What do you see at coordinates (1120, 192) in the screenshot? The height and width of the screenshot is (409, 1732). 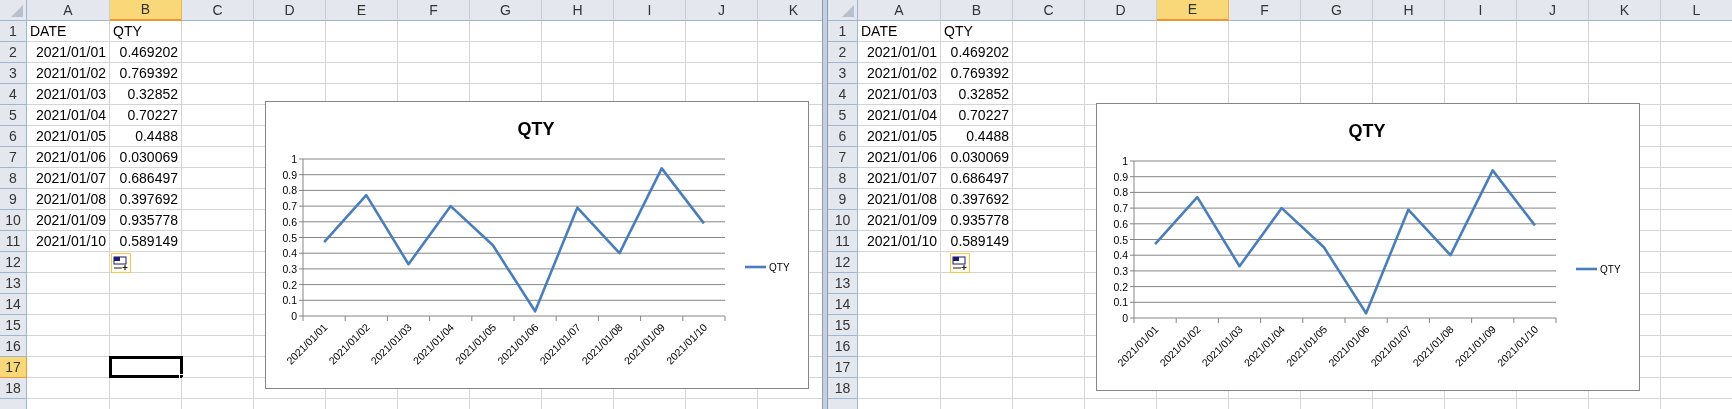 I see `y-axis-label: 0.8` at bounding box center [1120, 192].